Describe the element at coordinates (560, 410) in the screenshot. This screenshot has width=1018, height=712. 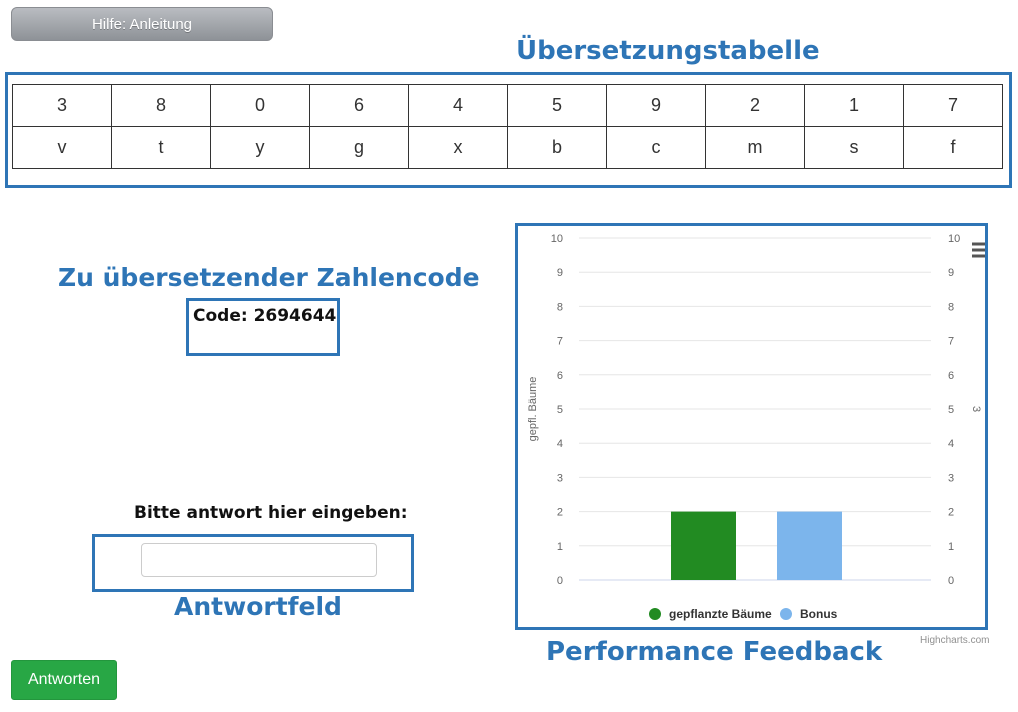
I see `y-tick-label: 5` at that location.